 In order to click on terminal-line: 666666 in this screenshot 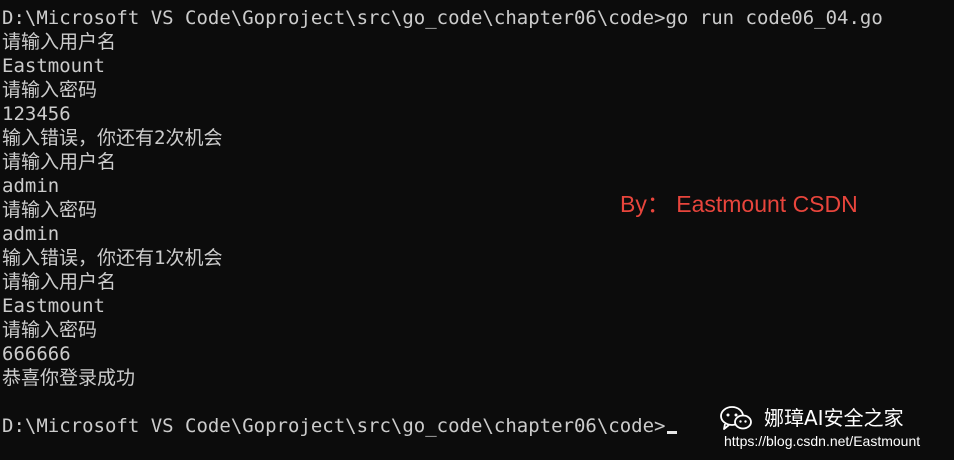, I will do `click(36, 354)`.